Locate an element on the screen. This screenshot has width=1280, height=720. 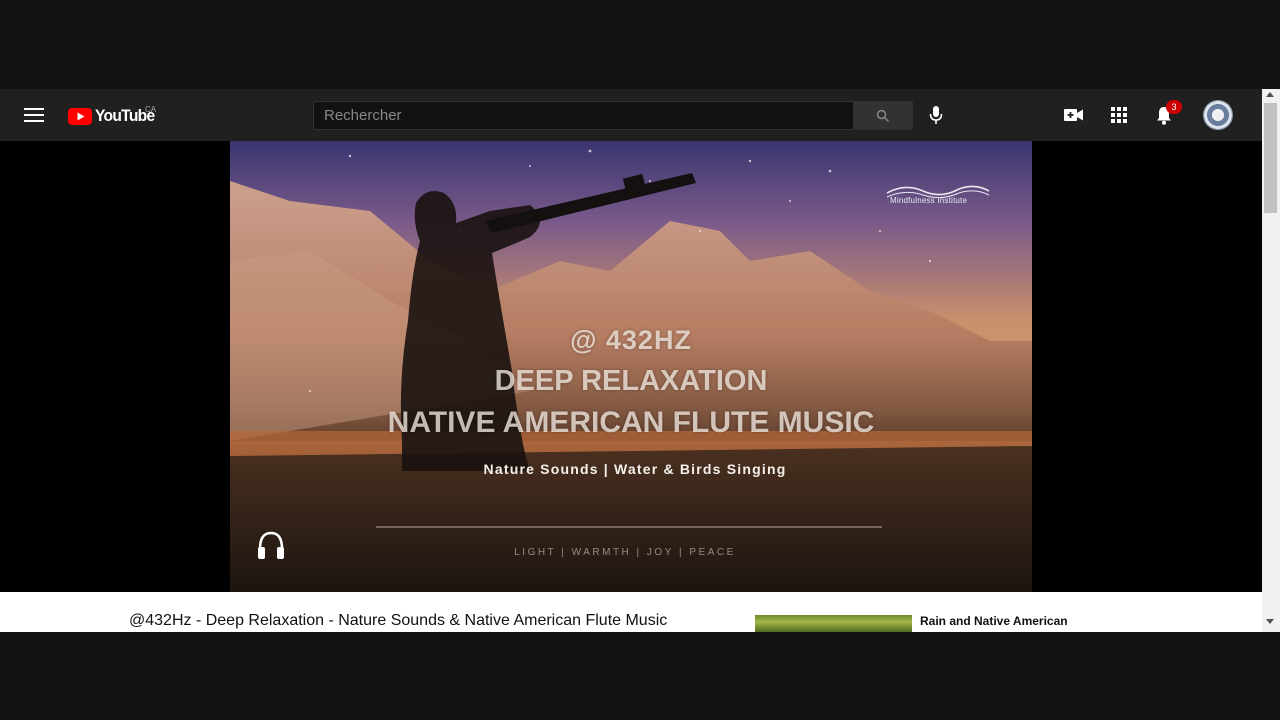
masthead: YouTube CA Rechercher 3 is located at coordinates (631, 115).